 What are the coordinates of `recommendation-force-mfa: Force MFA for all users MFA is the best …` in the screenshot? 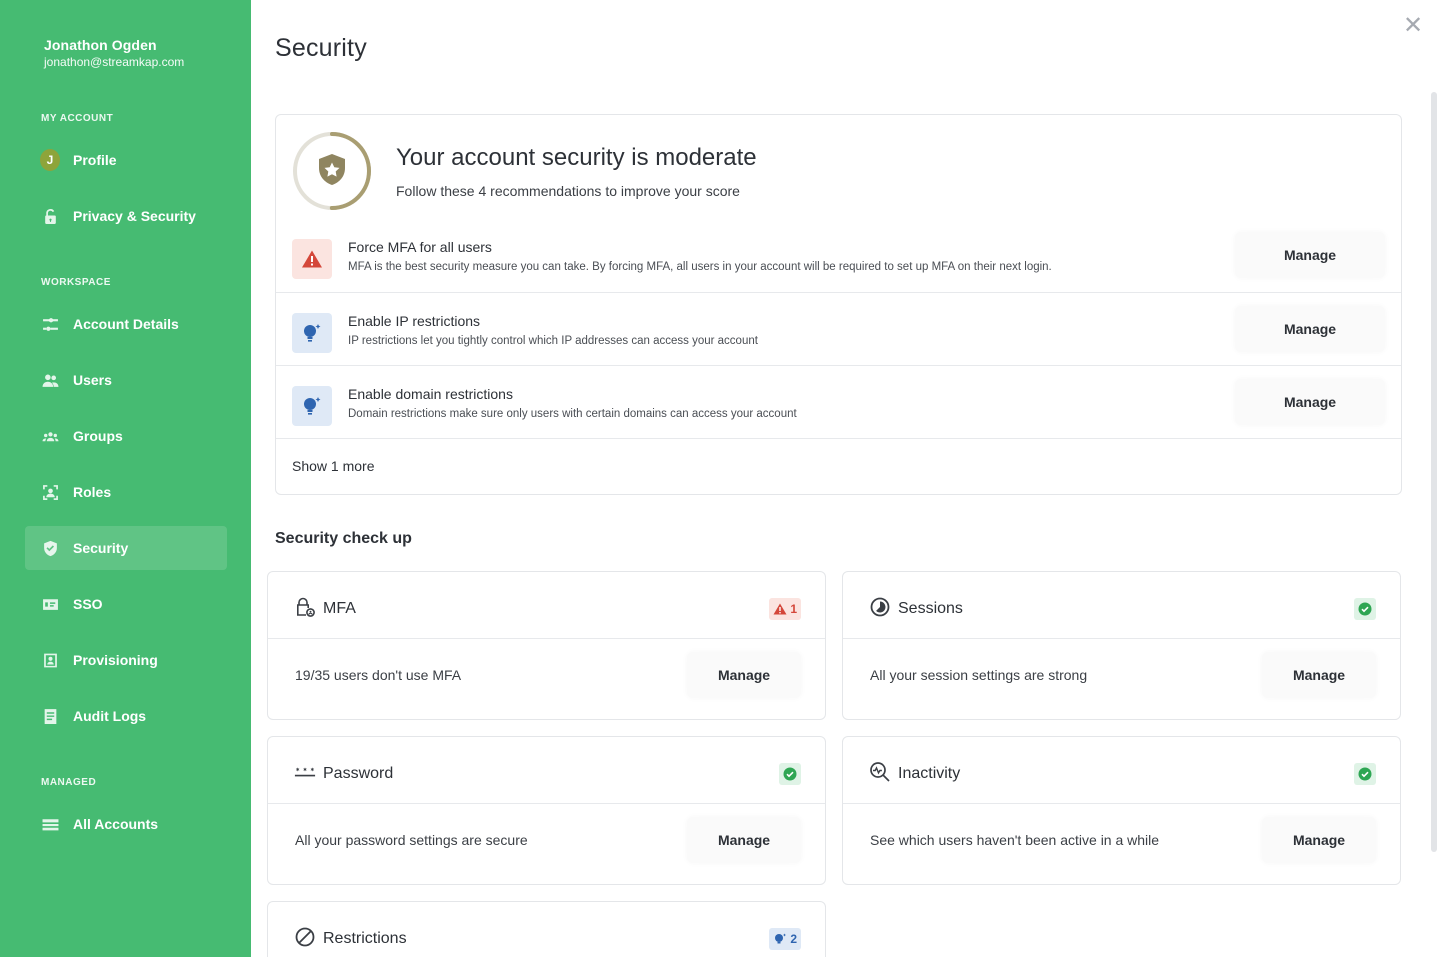 It's located at (838, 255).